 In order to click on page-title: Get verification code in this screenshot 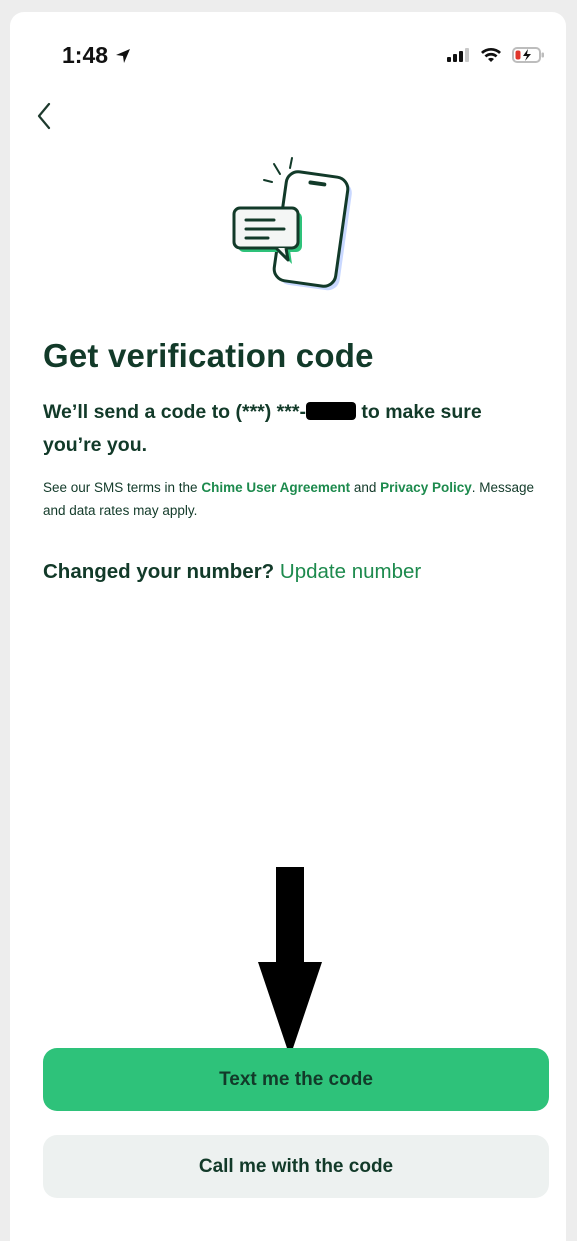, I will do `click(208, 355)`.